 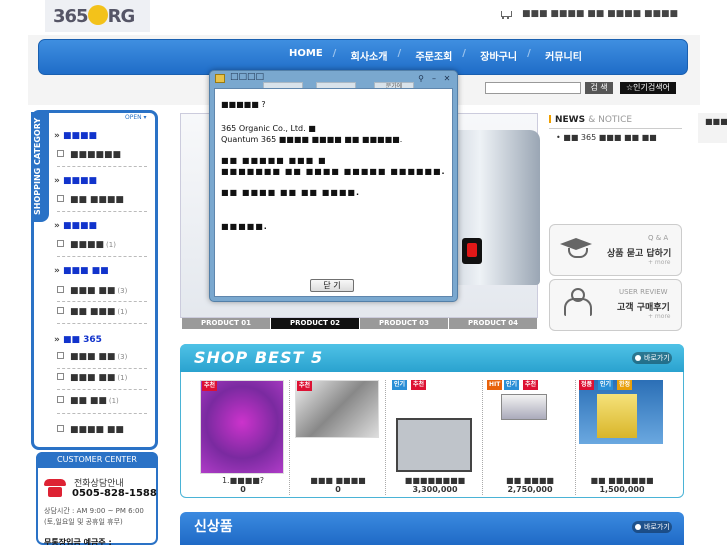 I want to click on qa-more: + more, so click(x=659, y=262).